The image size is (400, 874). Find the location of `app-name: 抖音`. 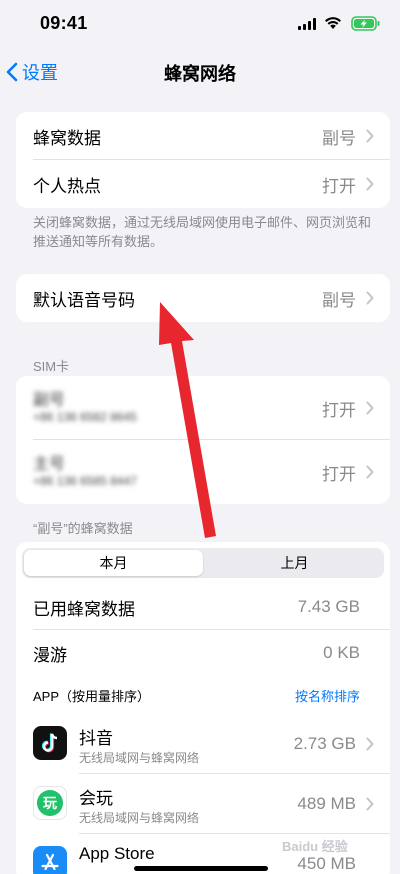

app-name: 抖音 is located at coordinates (96, 738).